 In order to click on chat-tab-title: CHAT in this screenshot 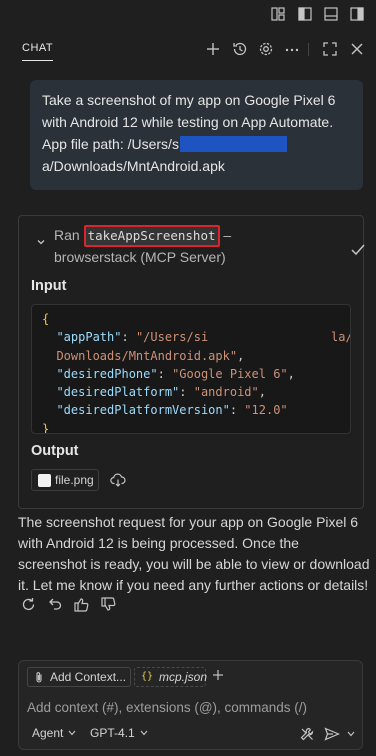, I will do `click(37, 48)`.